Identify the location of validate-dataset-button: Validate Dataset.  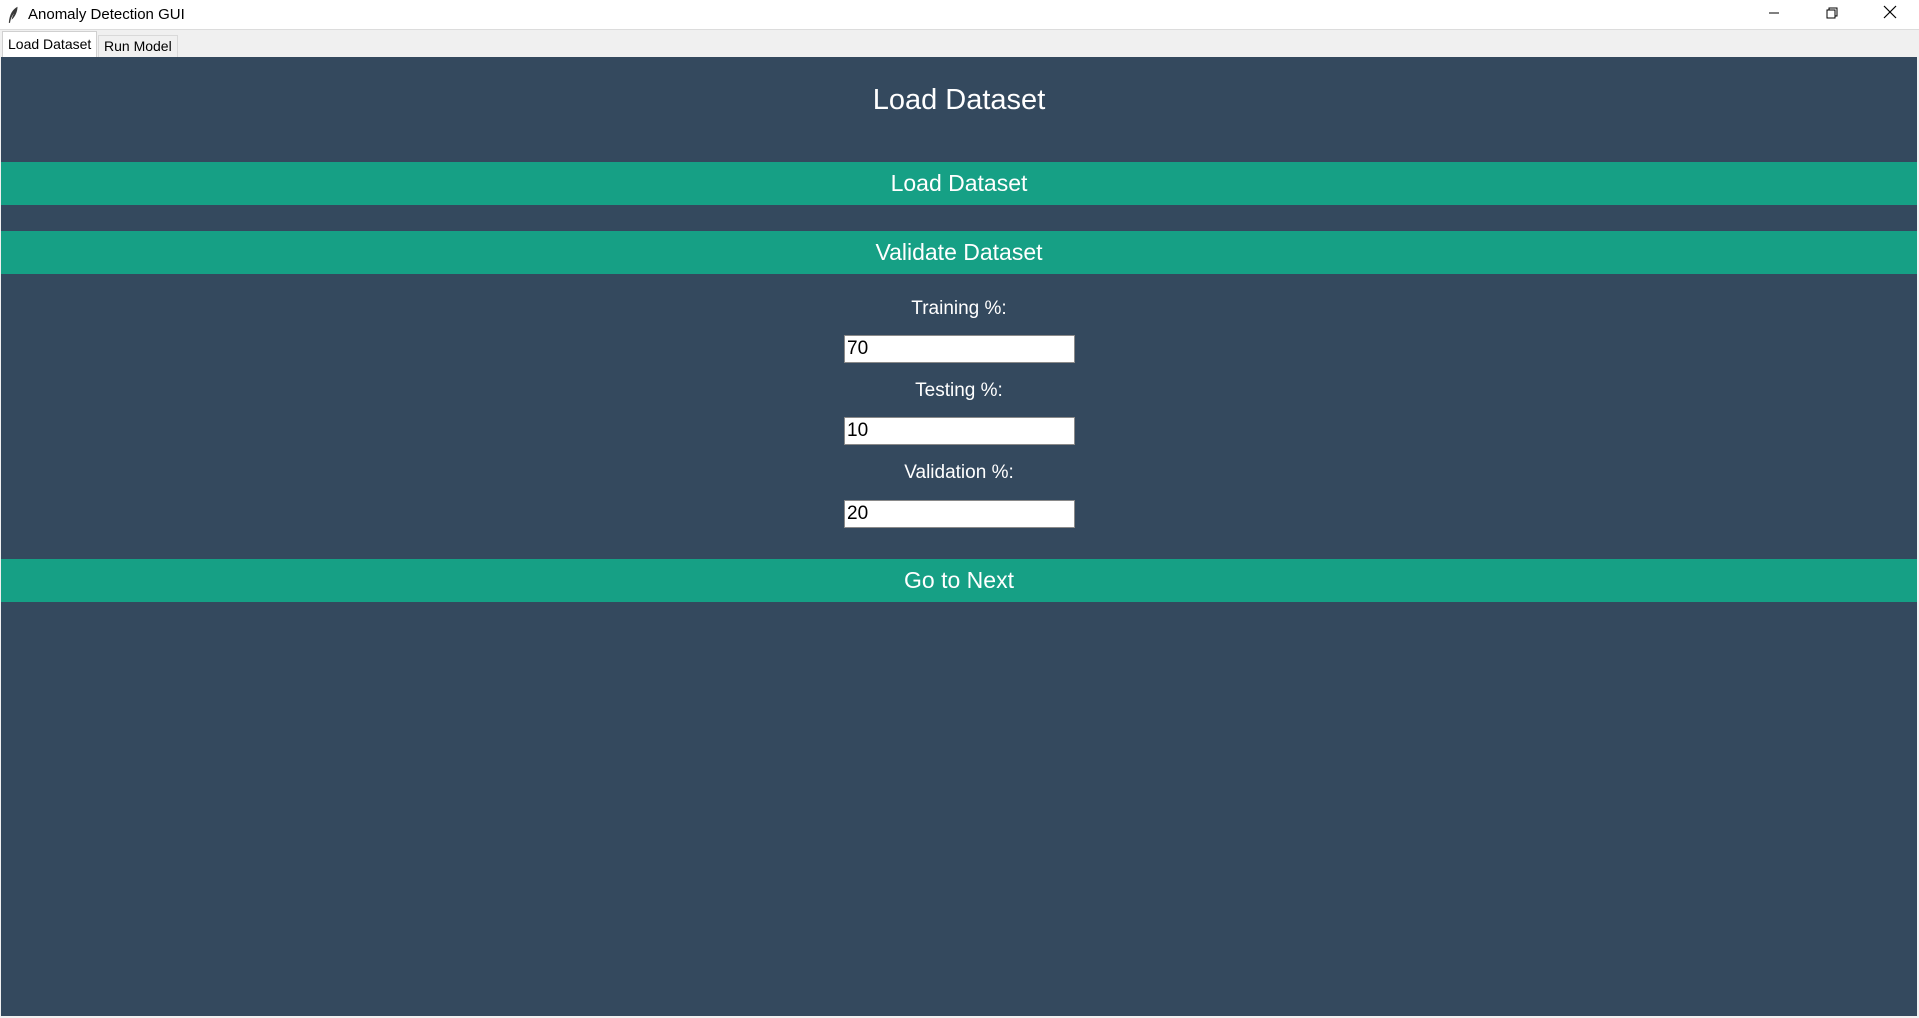
(959, 252).